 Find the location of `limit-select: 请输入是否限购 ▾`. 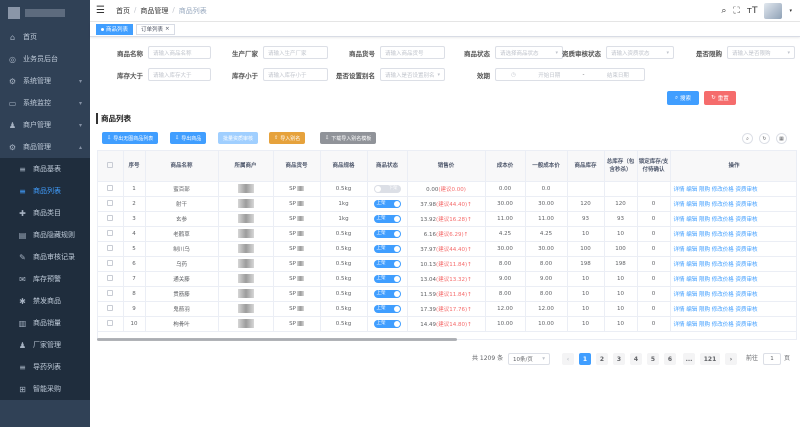

limit-select: 请输入是否限购 ▾ is located at coordinates (761, 52).